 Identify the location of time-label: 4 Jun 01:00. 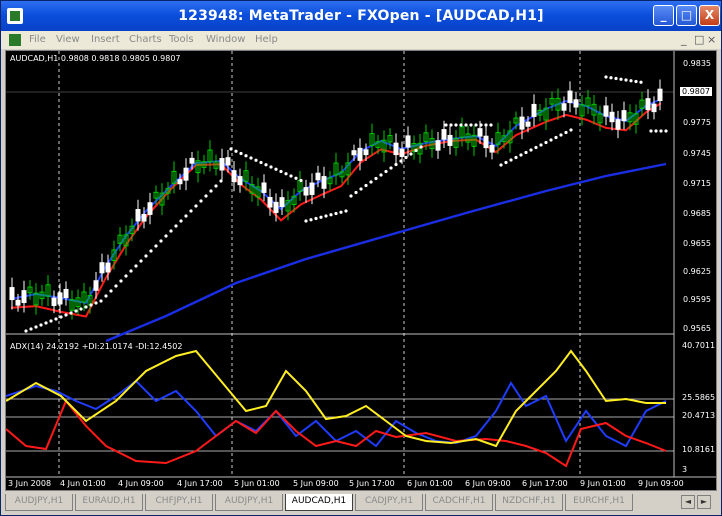
(83, 483).